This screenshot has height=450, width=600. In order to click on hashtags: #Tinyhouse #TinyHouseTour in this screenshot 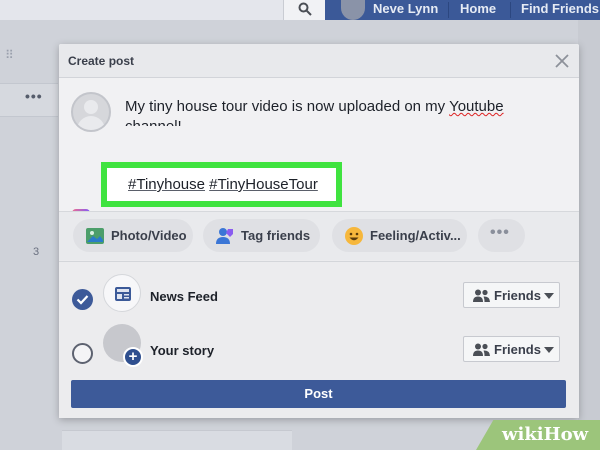, I will do `click(223, 184)`.